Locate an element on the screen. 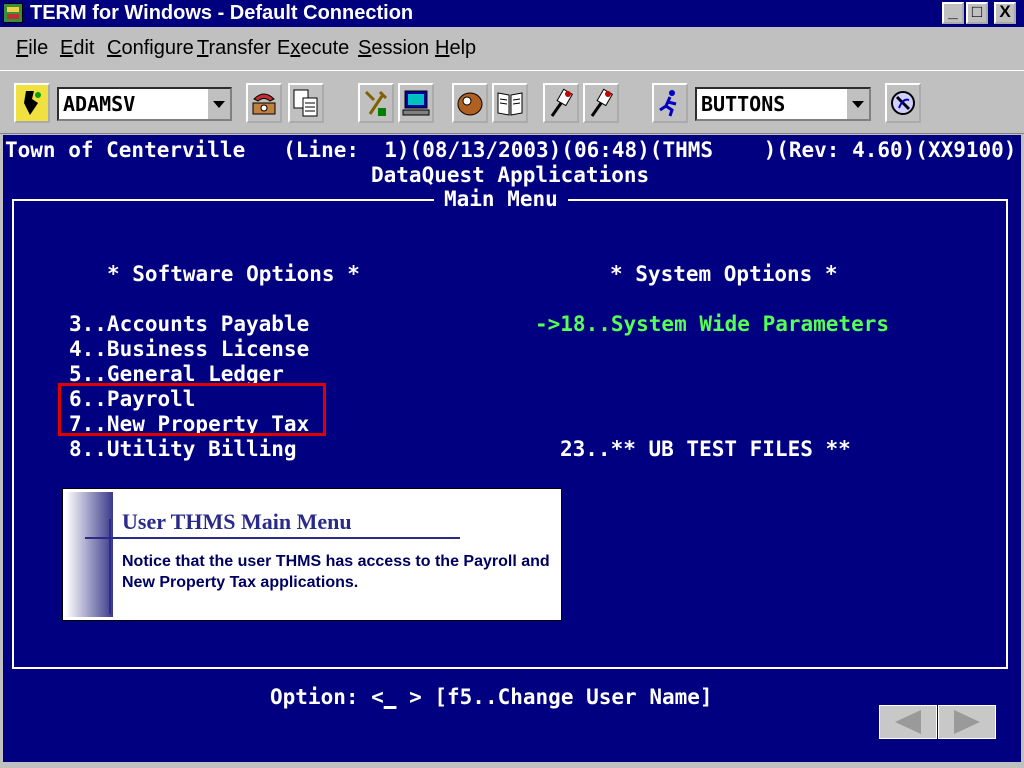 Image resolution: width=1024 pixels, height=768 pixels. window-title: TERM for Windows - Default Connection is located at coordinates (222, 13).